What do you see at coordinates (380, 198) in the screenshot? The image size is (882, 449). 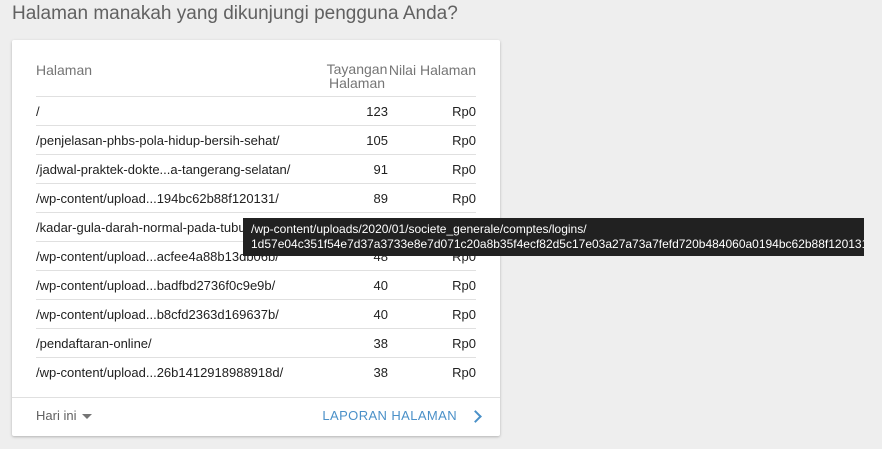 I see `pageviews: 89` at bounding box center [380, 198].